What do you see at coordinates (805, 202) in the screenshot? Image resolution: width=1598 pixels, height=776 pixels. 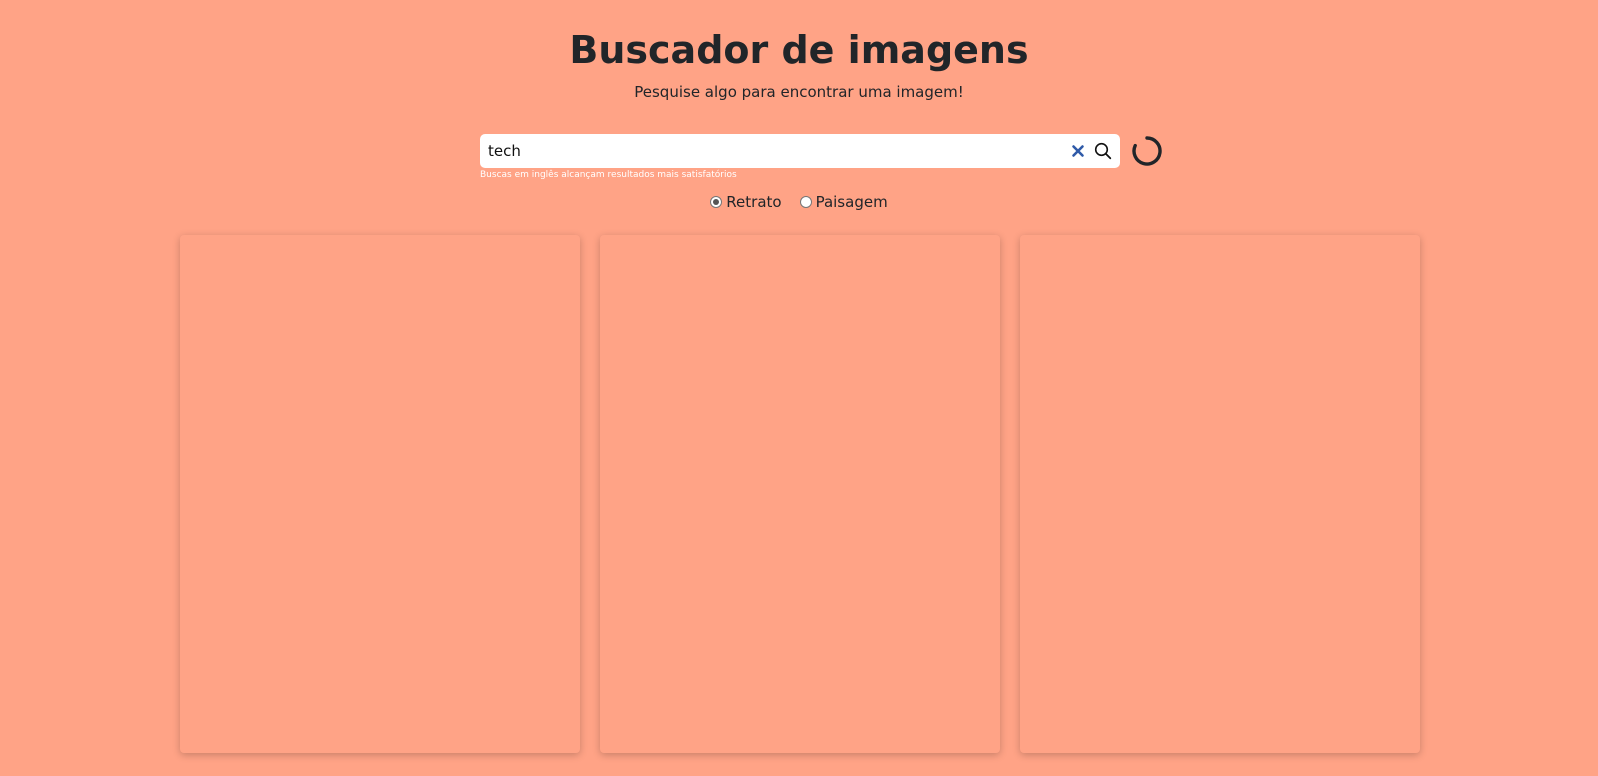 I see `radio-unchecked-icon` at bounding box center [805, 202].